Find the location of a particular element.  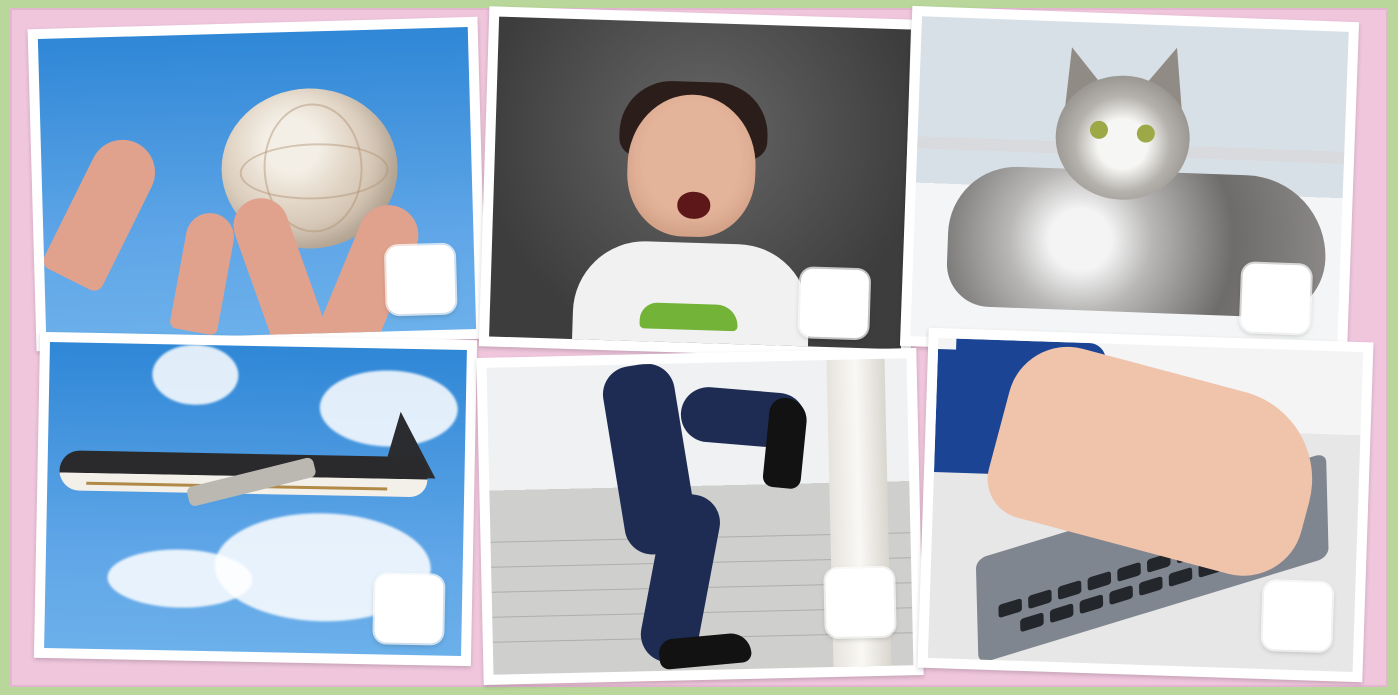

answer-box-stairs is located at coordinates (860, 602).